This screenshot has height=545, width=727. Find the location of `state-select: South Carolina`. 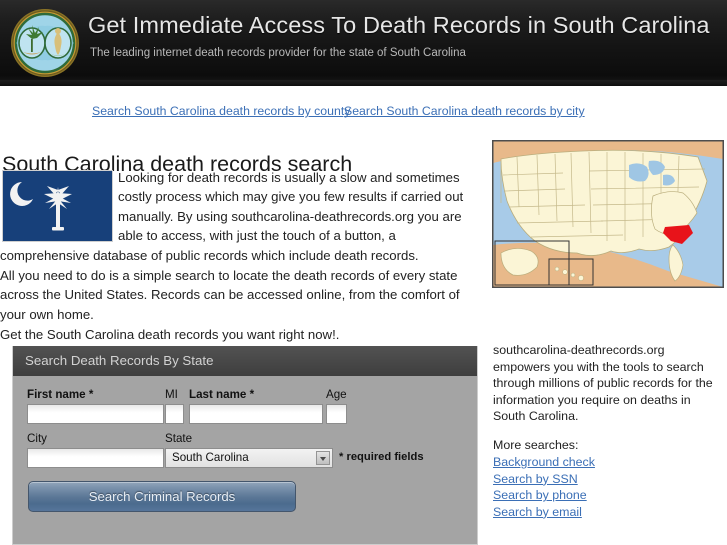

state-select: South Carolina is located at coordinates (249, 458).